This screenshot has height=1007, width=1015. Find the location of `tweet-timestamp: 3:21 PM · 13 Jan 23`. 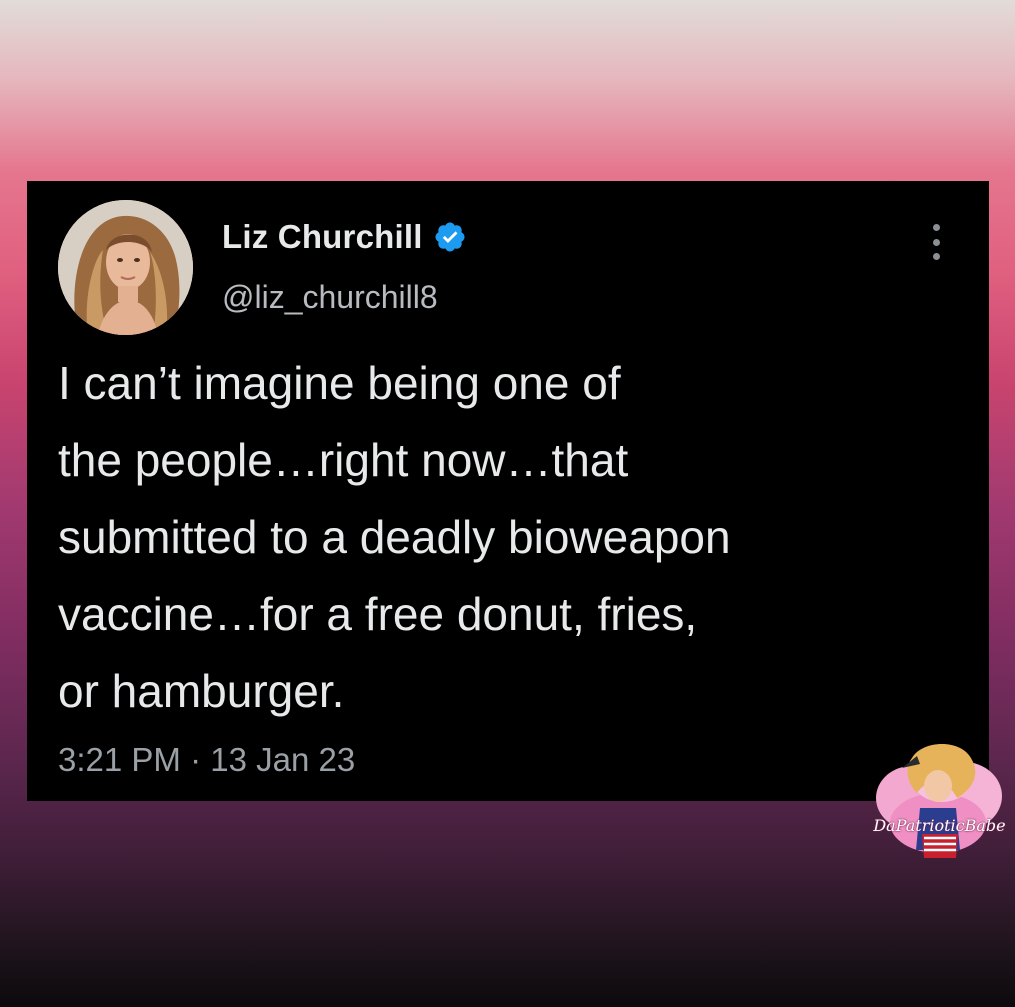

tweet-timestamp: 3:21 PM · 13 Jan 23 is located at coordinates (206, 760).